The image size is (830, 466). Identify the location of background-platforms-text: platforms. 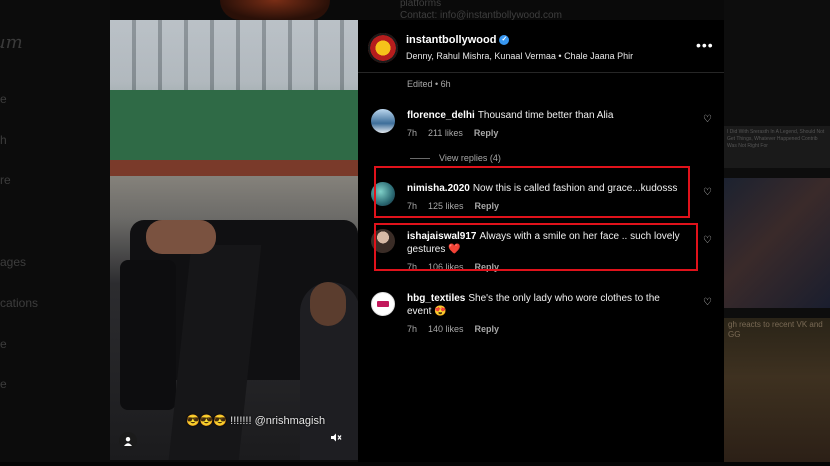
(421, 4).